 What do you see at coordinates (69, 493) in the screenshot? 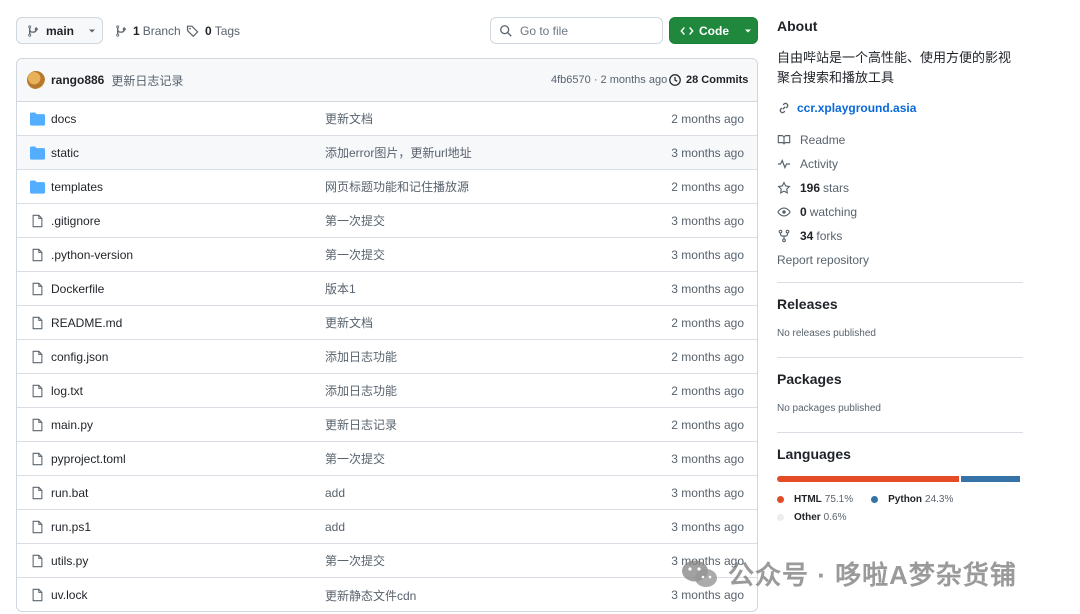
I see `file-name: run.bat` at bounding box center [69, 493].